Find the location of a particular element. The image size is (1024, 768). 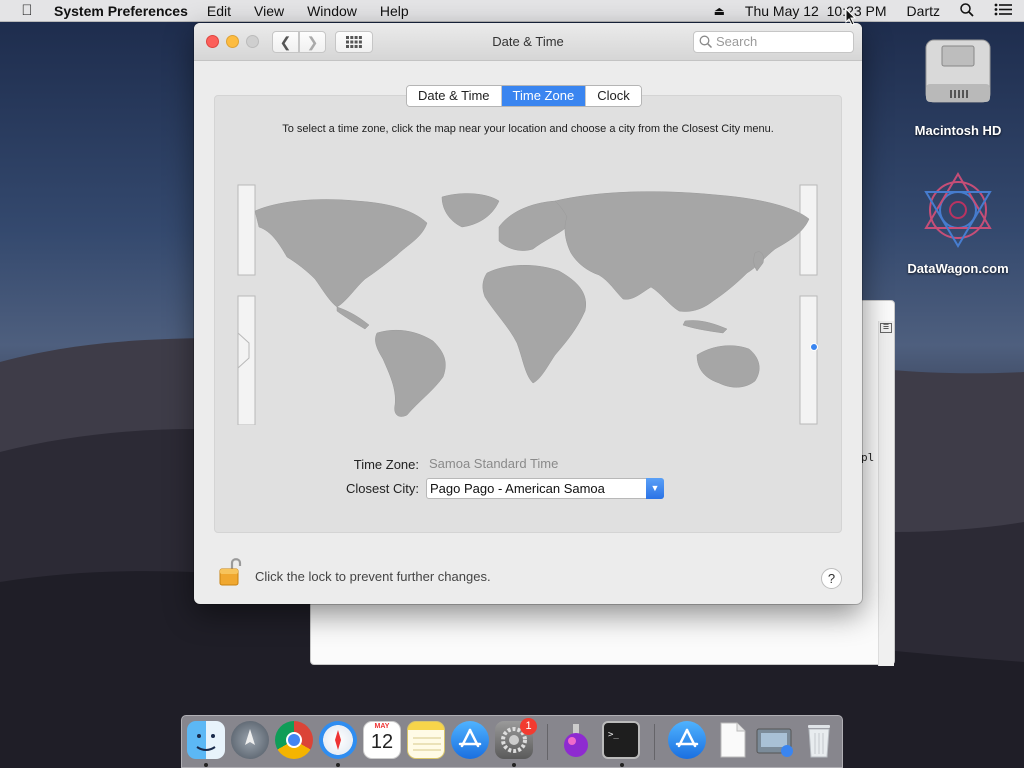

grid-icon is located at coordinates (354, 42).